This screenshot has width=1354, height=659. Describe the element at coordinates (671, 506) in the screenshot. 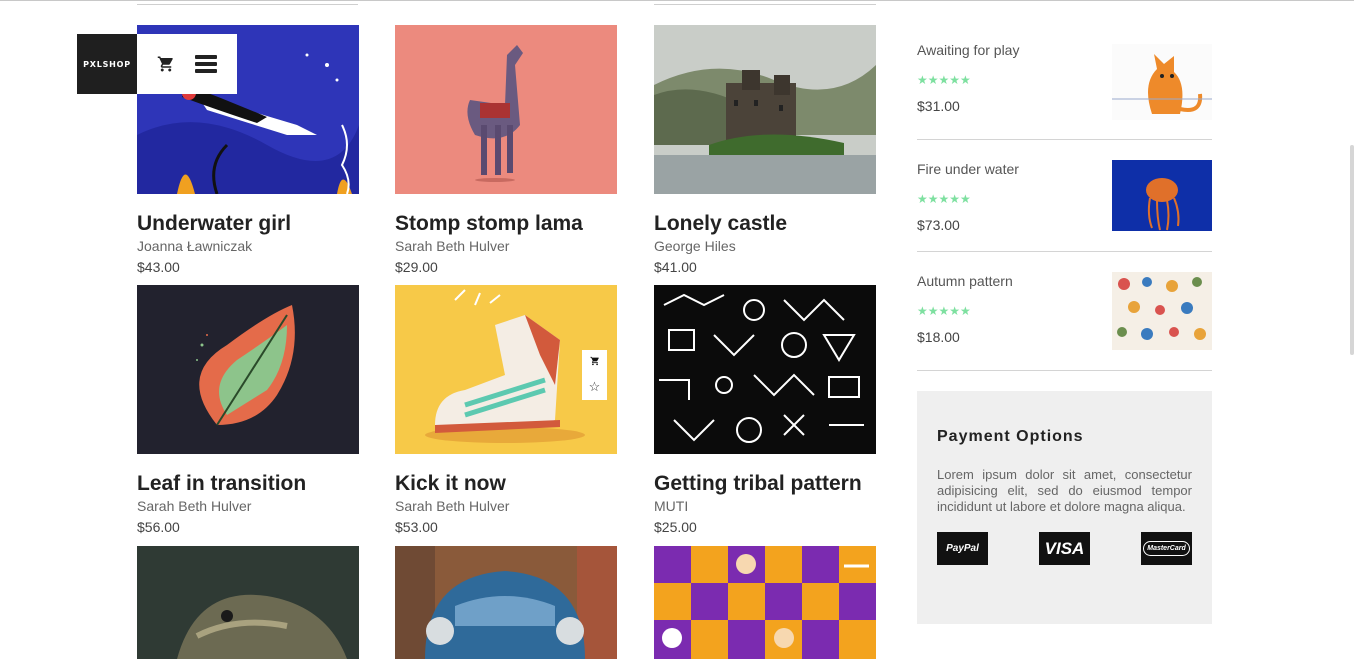

I see `product-author: MUTI` at that location.